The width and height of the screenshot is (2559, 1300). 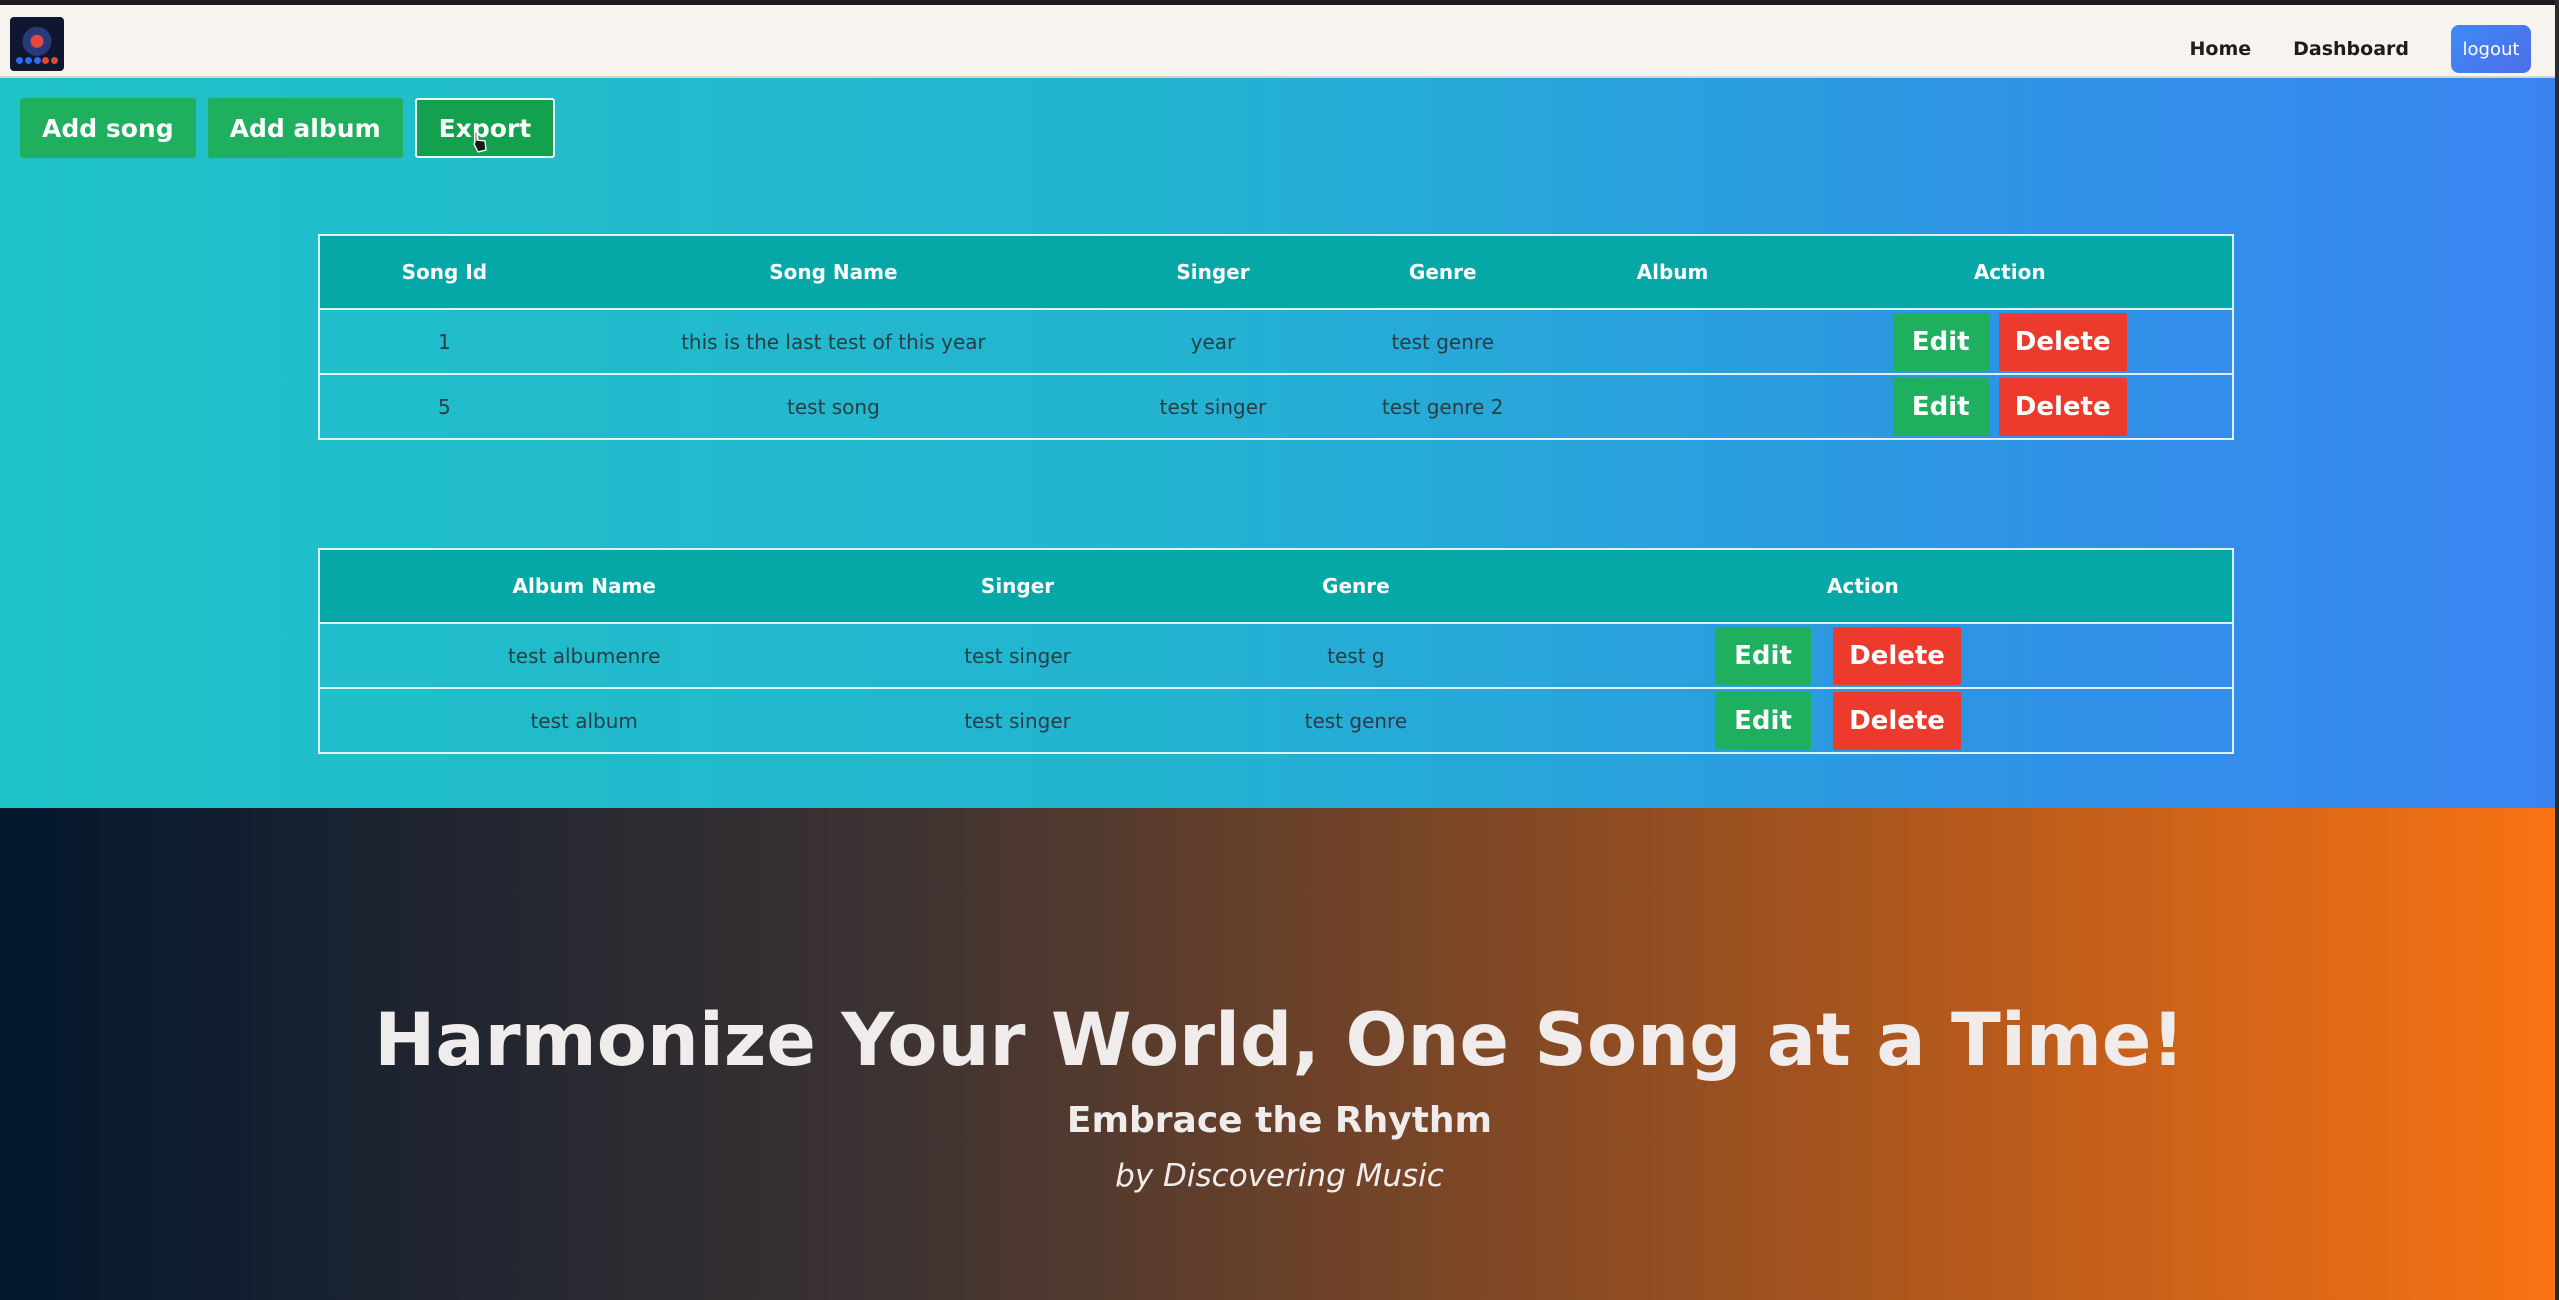 What do you see at coordinates (2557, 650) in the screenshot?
I see `page-scrollbar` at bounding box center [2557, 650].